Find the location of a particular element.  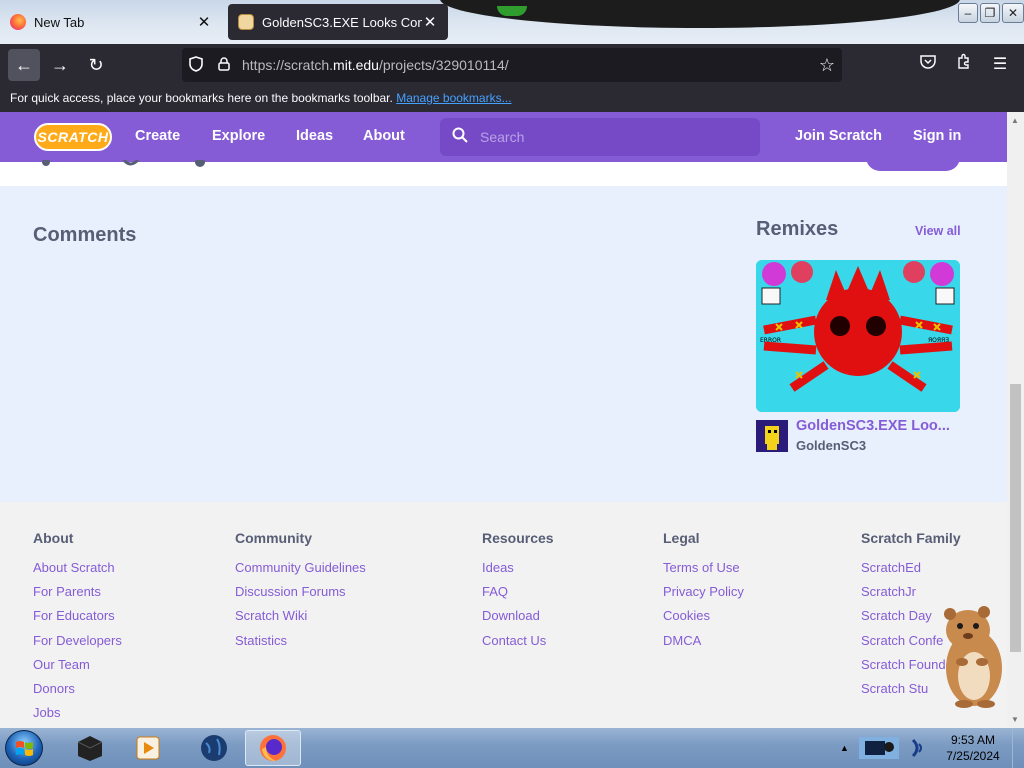

taskbar-app-terminal is located at coordinates (90, 748).